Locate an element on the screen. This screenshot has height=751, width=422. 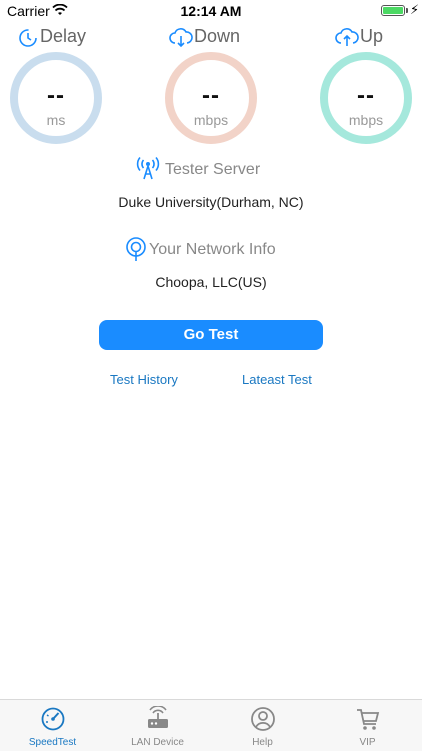
tab-lan-device: LAN Device is located at coordinates (157, 725).